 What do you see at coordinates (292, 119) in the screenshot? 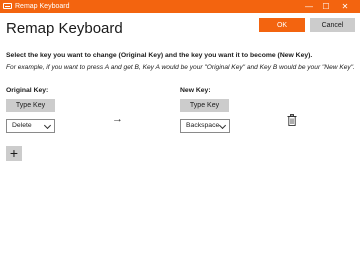
I see `trash-icon` at bounding box center [292, 119].